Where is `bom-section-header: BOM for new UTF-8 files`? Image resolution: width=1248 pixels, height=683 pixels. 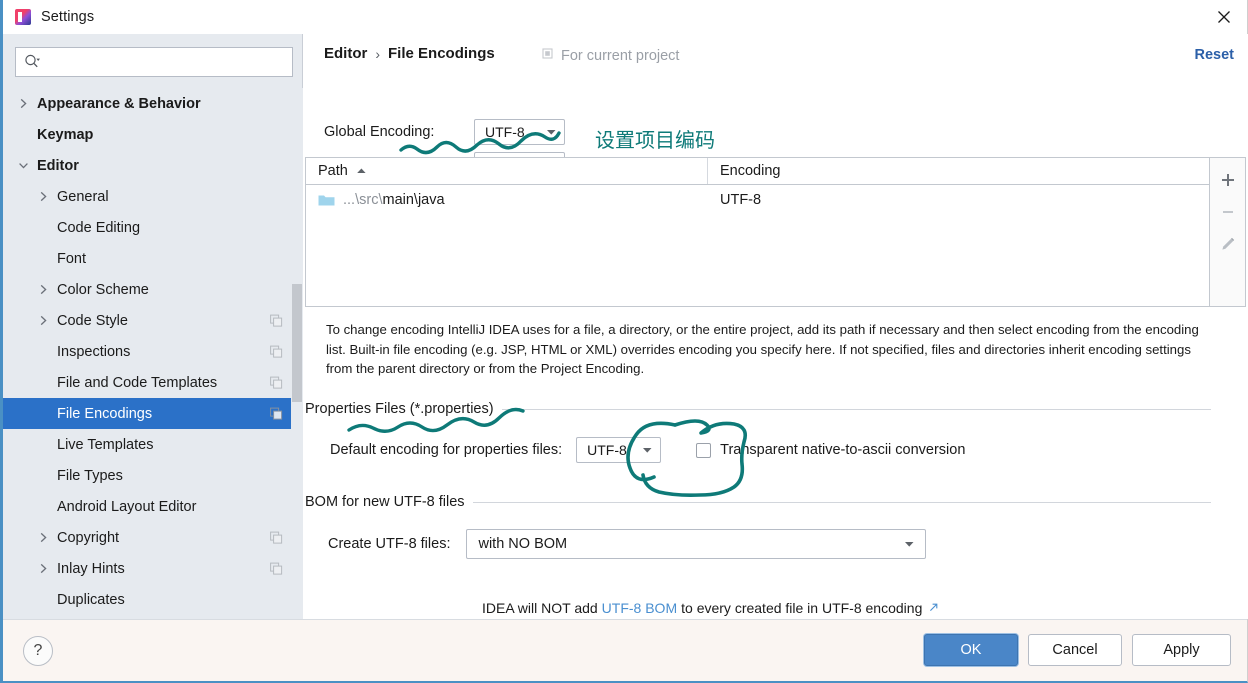 bom-section-header: BOM for new UTF-8 files is located at coordinates (758, 502).